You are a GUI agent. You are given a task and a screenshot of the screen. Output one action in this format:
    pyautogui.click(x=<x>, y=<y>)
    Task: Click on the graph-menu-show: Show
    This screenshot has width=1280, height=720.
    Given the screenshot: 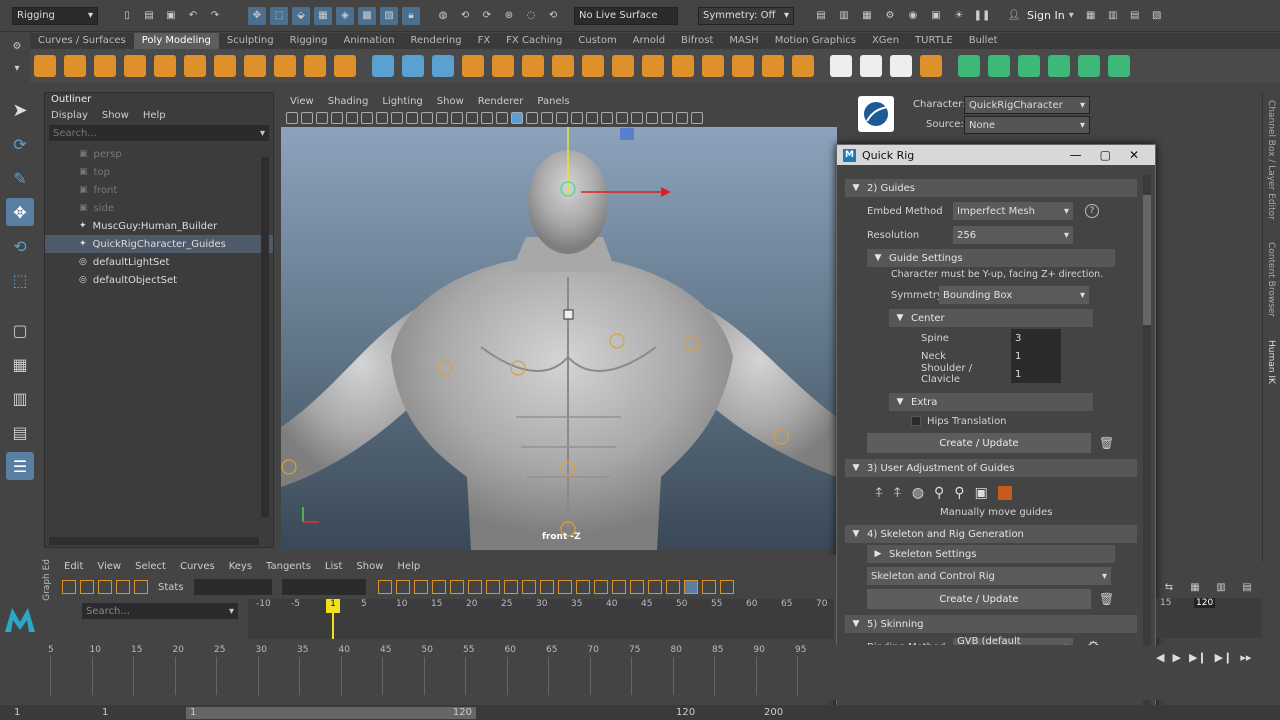 What is the action you would take?
    pyautogui.click(x=369, y=566)
    